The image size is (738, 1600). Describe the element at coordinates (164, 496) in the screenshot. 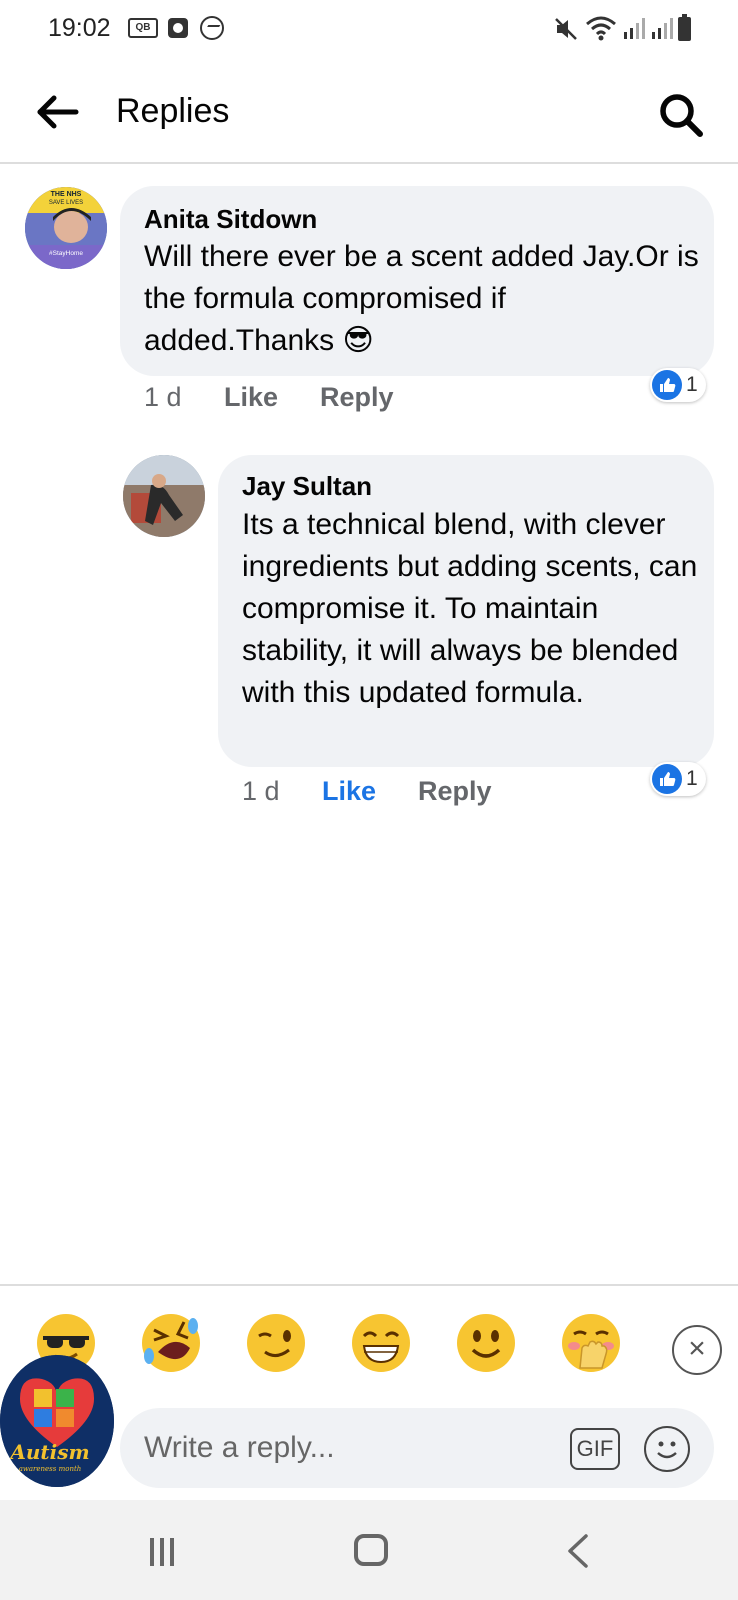

I see `avatar-jay` at that location.